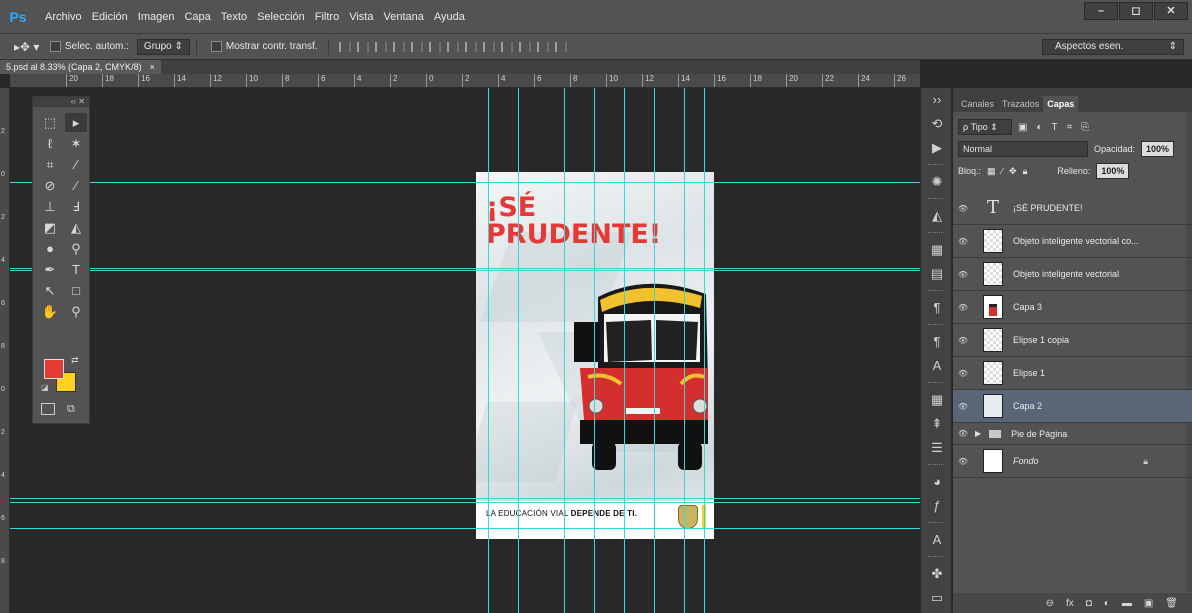 The image size is (1192, 613). What do you see at coordinates (76, 122) in the screenshot?
I see `move-tool-icon: ▸` at bounding box center [76, 122].